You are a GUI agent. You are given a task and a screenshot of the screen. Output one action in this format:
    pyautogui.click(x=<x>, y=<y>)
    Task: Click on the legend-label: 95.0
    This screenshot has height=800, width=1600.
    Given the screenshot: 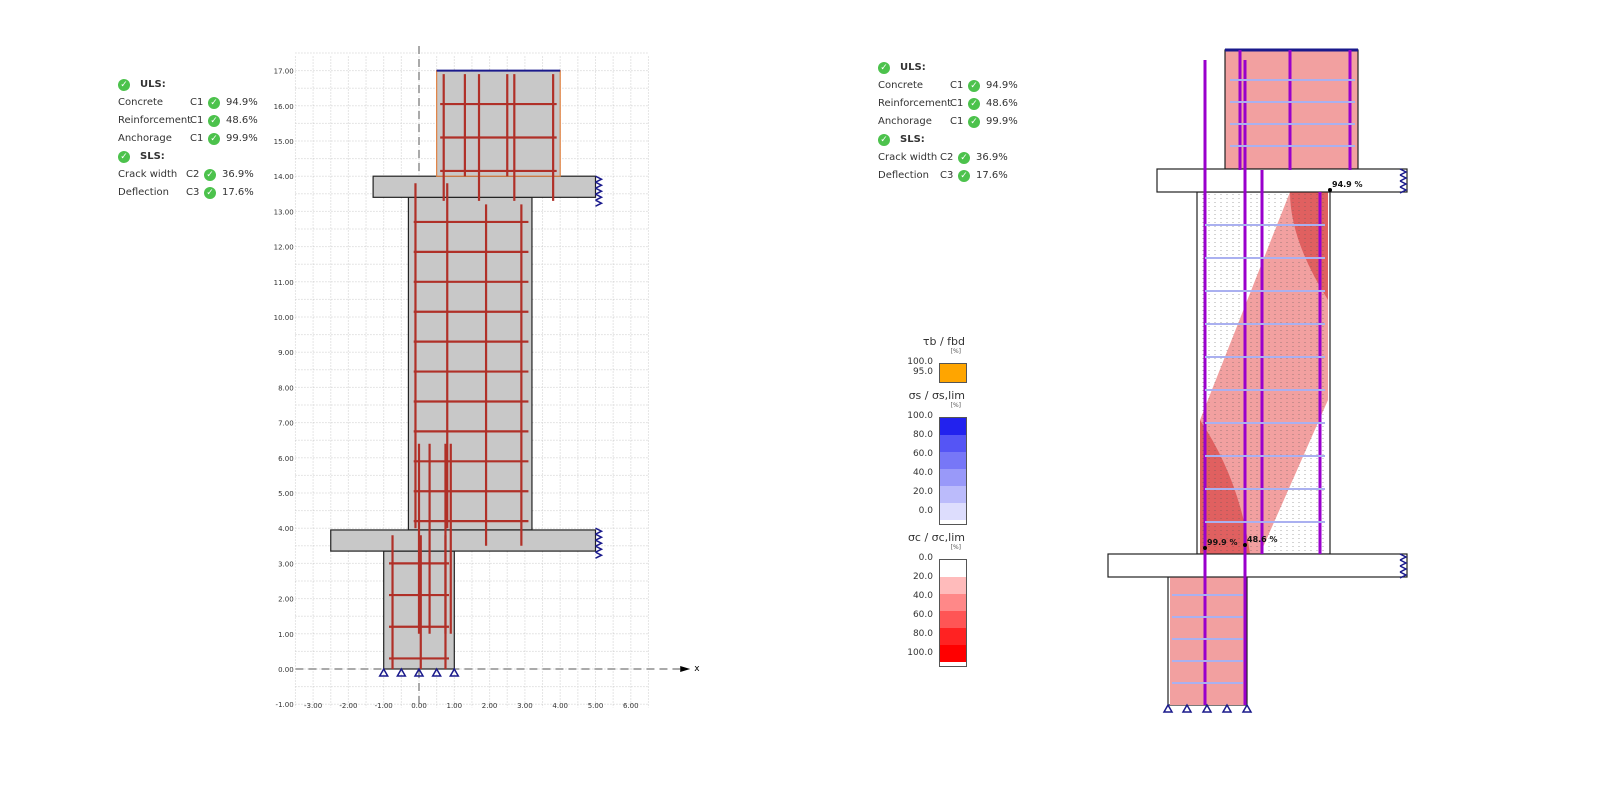 What is the action you would take?
    pyautogui.click(x=922, y=372)
    